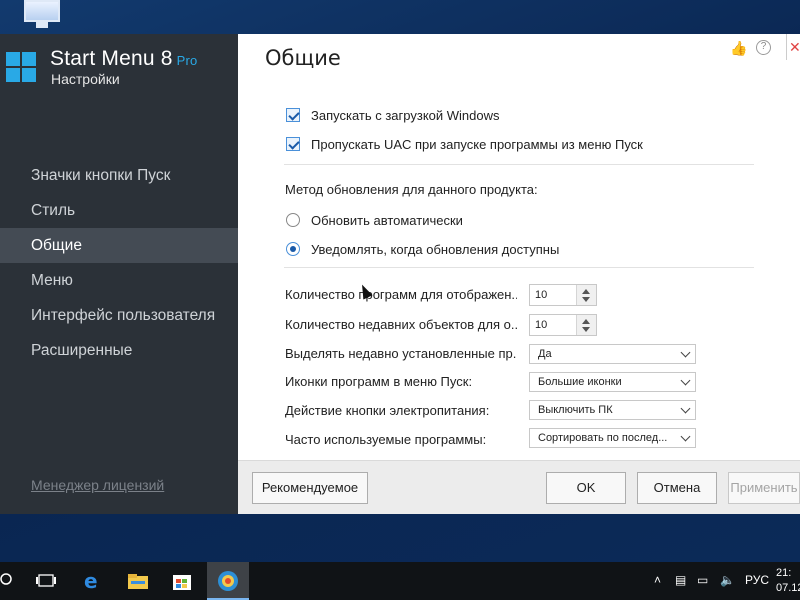  Describe the element at coordinates (405, 115) in the screenshot. I see `startup-checkbox-label: Запускать с загрузкой Windows` at that location.